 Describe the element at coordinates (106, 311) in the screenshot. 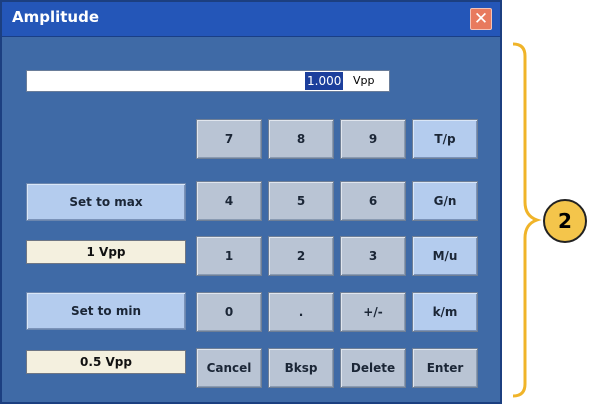

I see `set-to-min-button: Set to min` at that location.